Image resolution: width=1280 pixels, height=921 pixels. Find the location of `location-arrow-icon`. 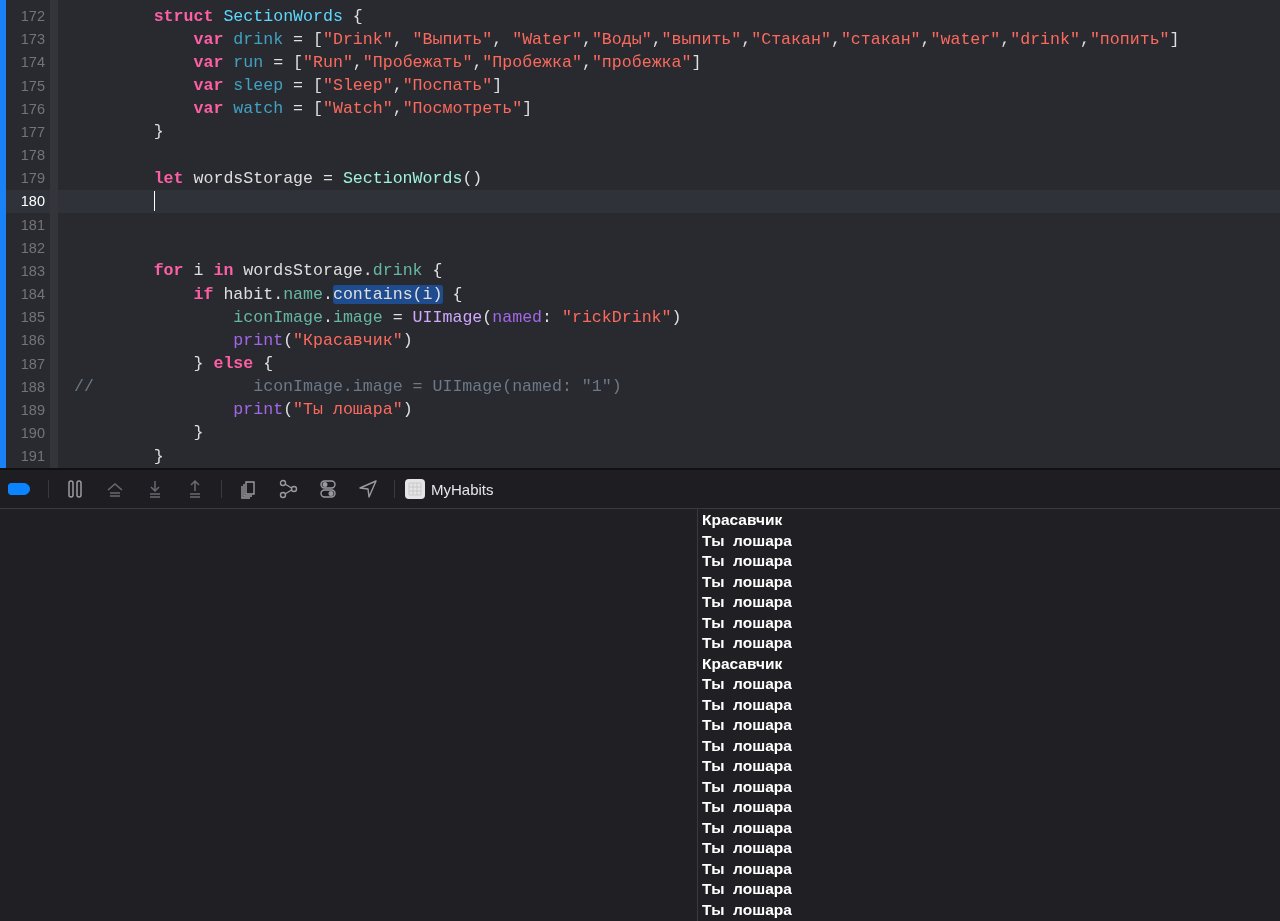

location-arrow-icon is located at coordinates (368, 489).